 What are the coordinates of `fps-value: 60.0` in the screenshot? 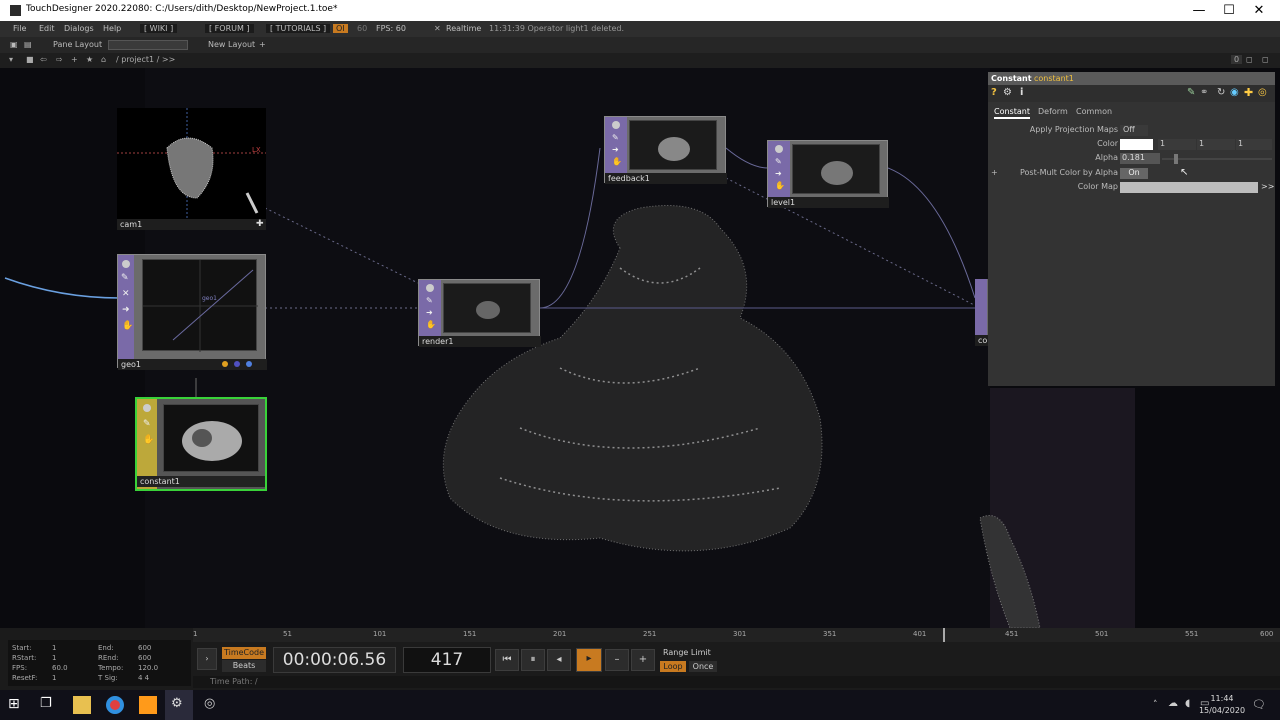 It's located at (60, 668).